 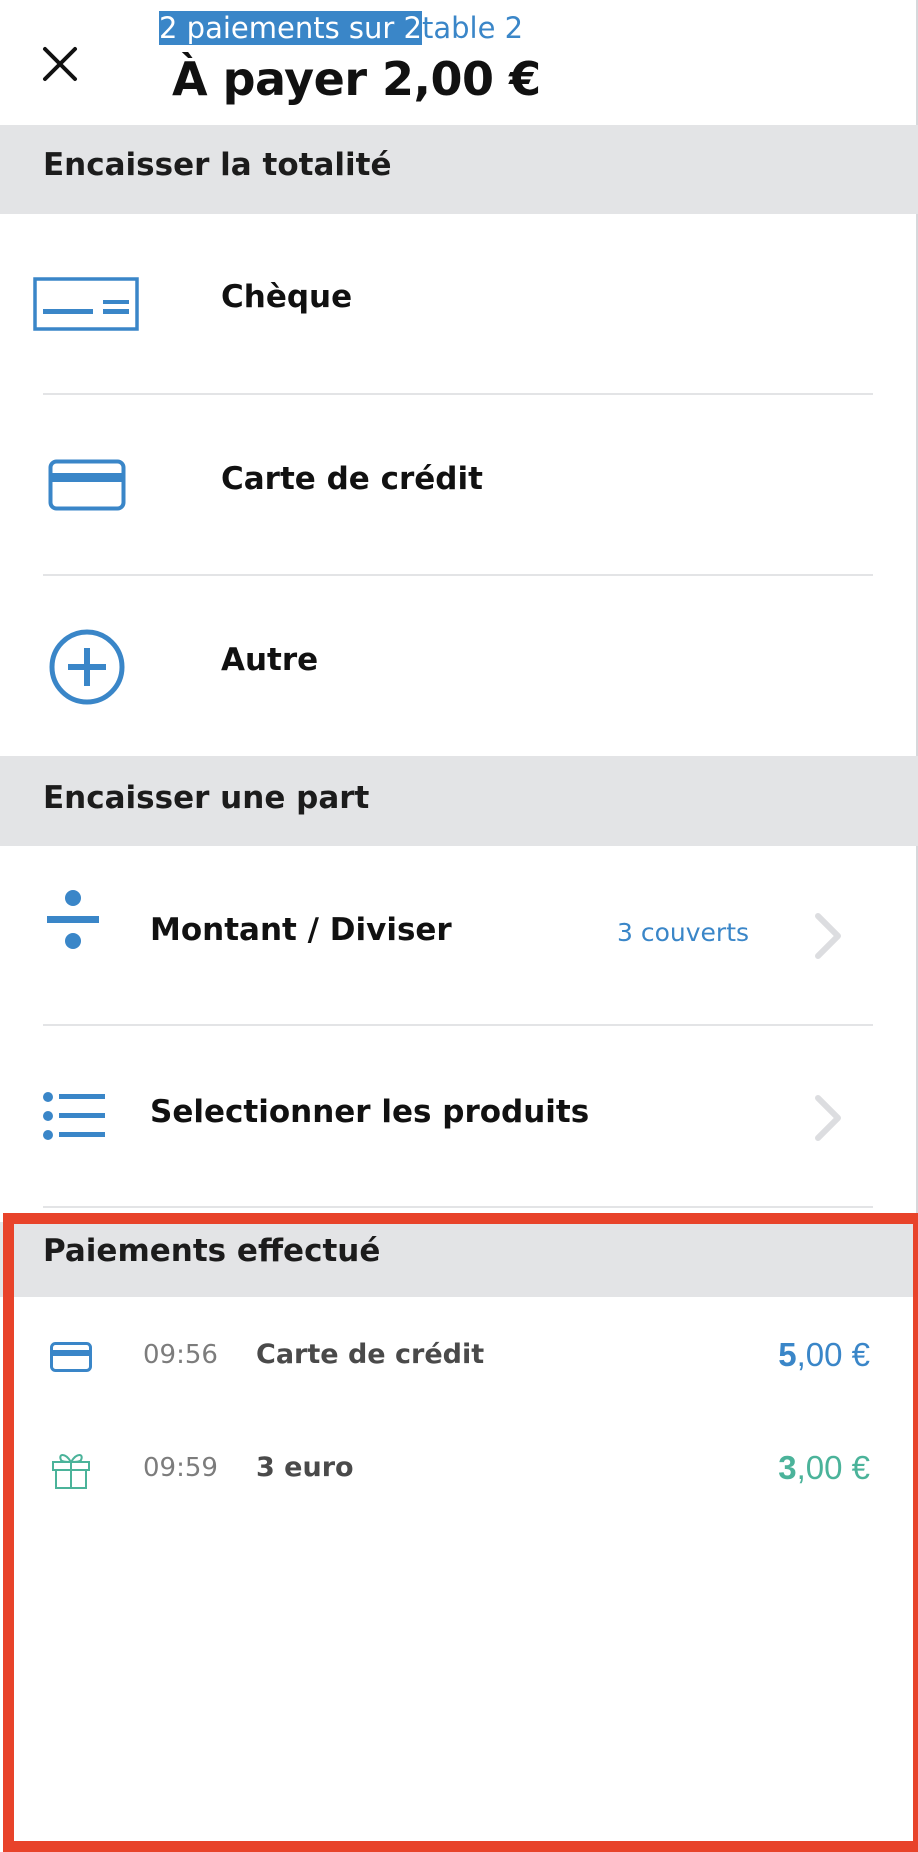 What do you see at coordinates (71, 1471) in the screenshot?
I see `gift-icon` at bounding box center [71, 1471].